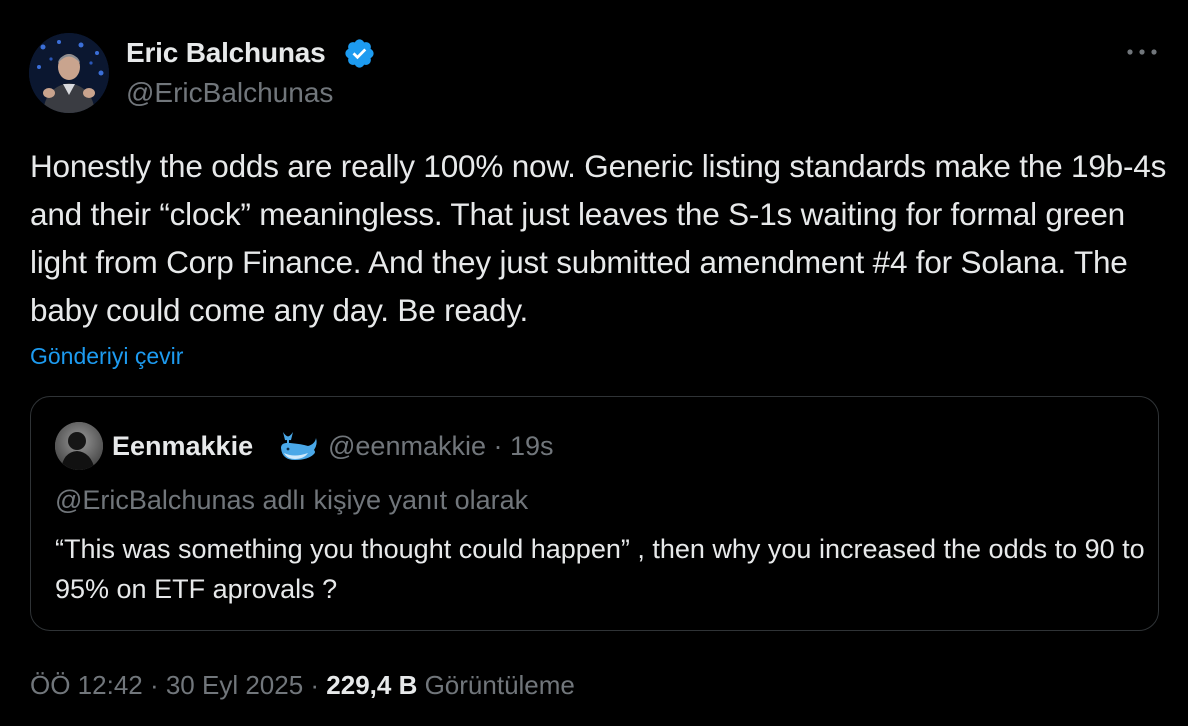 The image size is (1188, 726). I want to click on author-avatar, so click(69, 73).